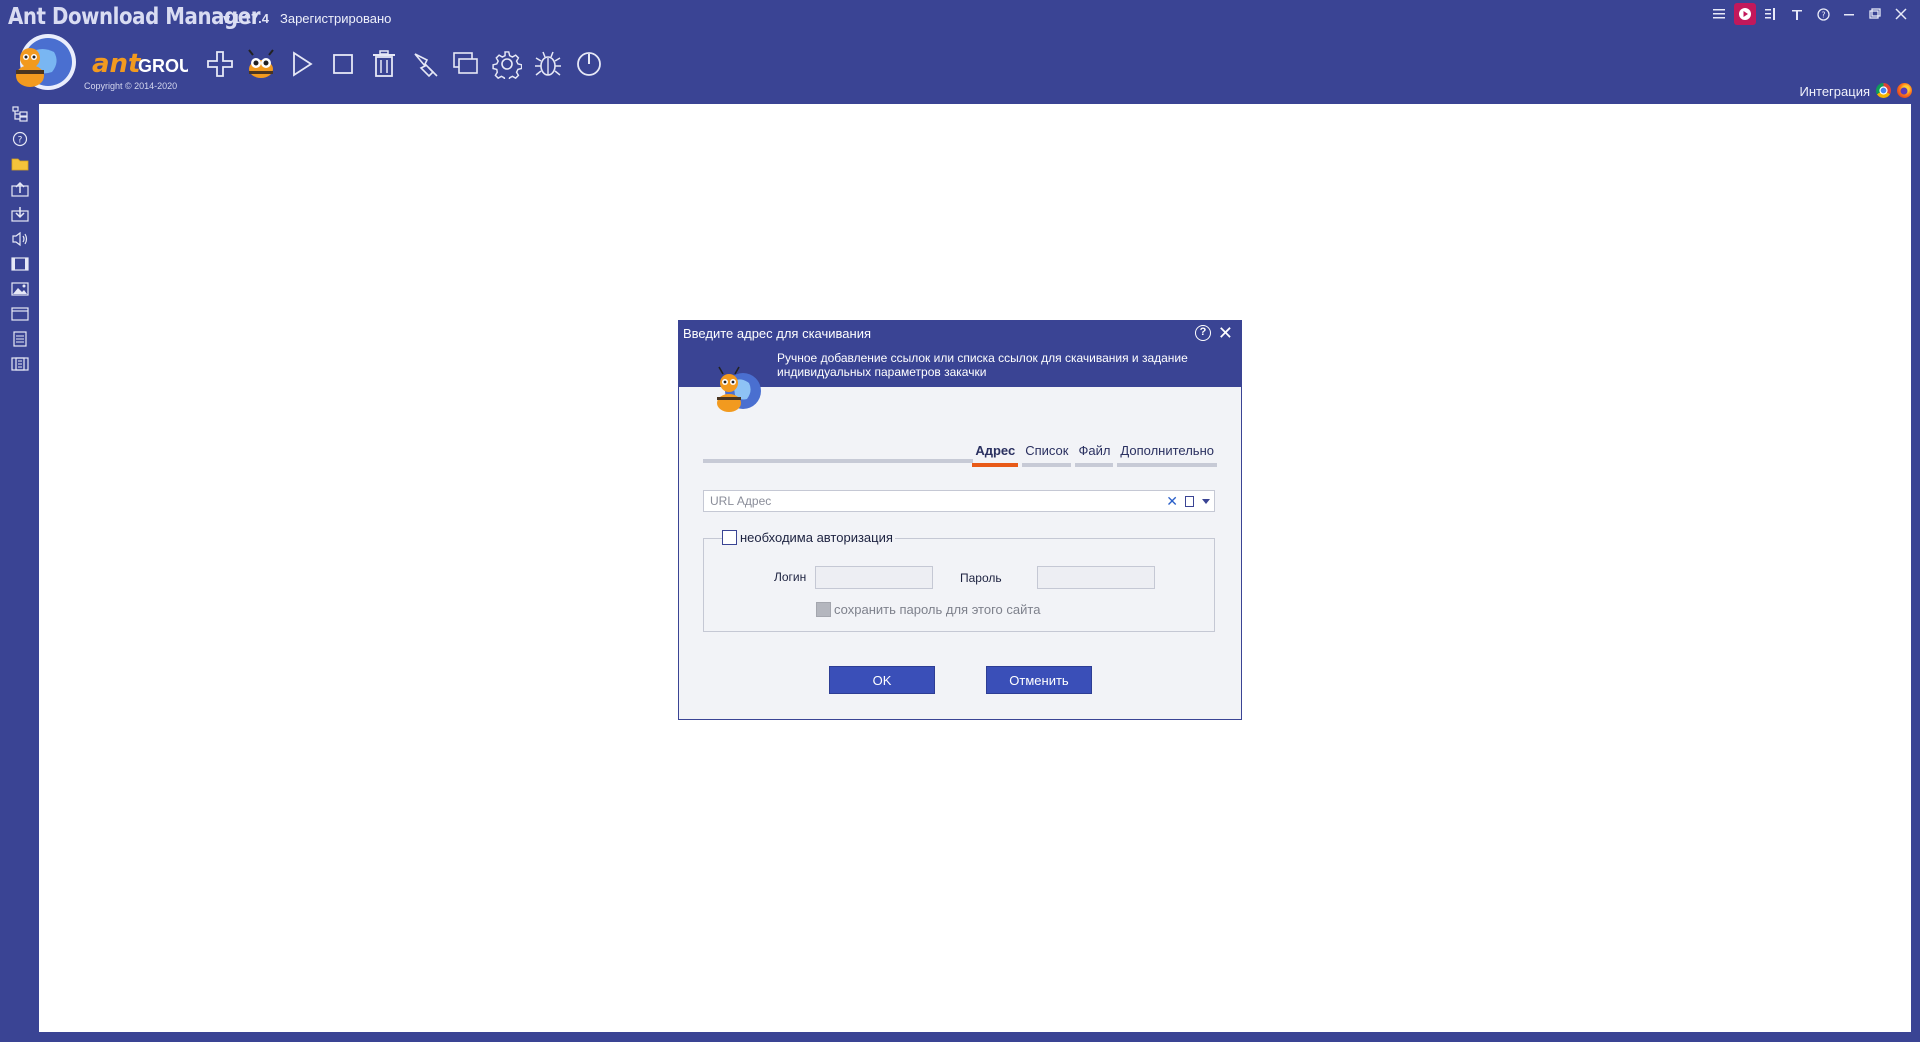 This screenshot has height=1042, width=1920. I want to click on dialog-close-icon: ✕, so click(1225, 333).